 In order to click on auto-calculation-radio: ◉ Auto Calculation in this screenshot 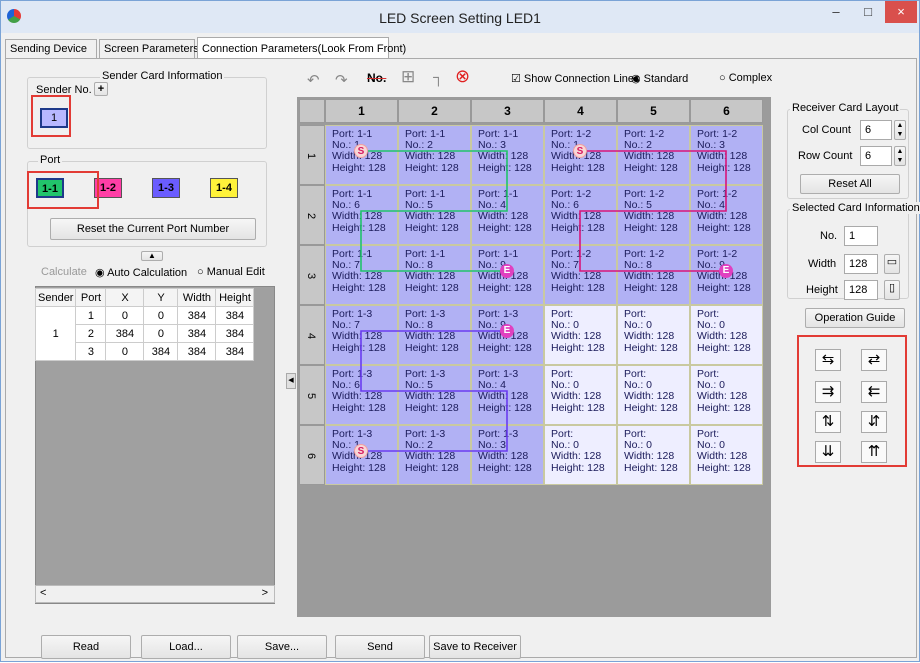, I will do `click(141, 272)`.